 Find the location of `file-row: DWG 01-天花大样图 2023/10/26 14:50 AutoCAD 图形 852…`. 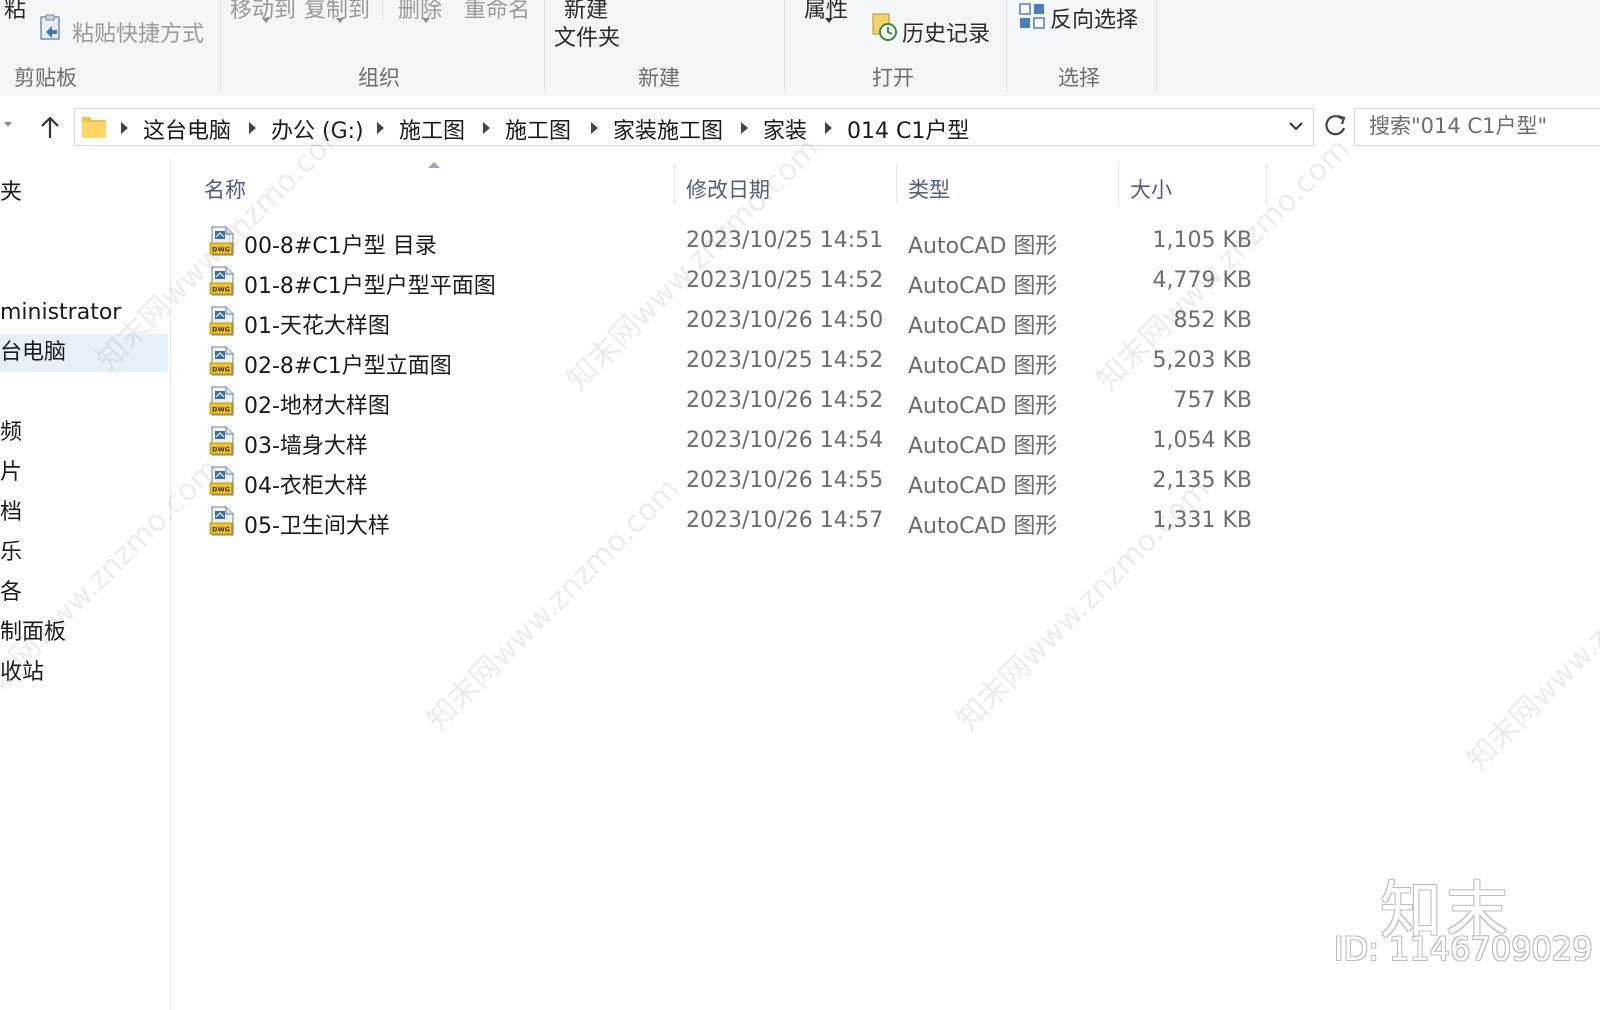

file-row: DWG 01-天花大样图 2023/10/26 14:50 AutoCAD 图形 852… is located at coordinates (735, 322).